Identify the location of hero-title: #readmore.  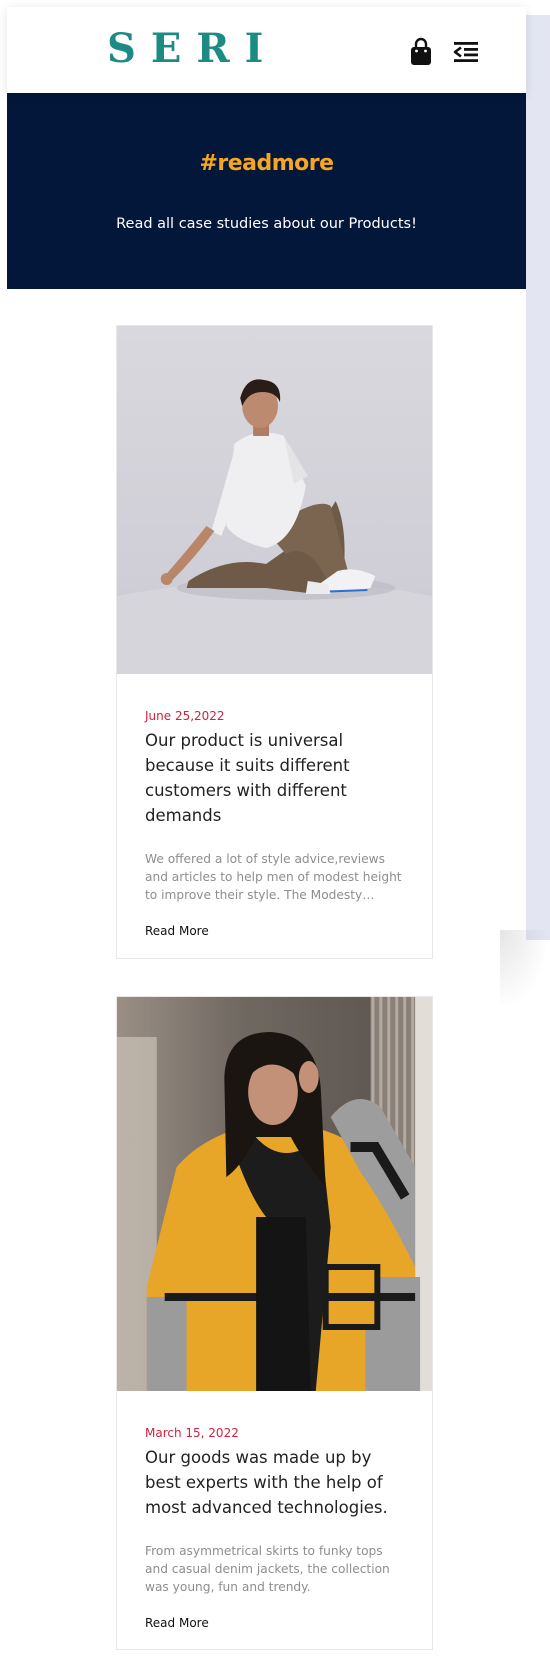
(266, 163).